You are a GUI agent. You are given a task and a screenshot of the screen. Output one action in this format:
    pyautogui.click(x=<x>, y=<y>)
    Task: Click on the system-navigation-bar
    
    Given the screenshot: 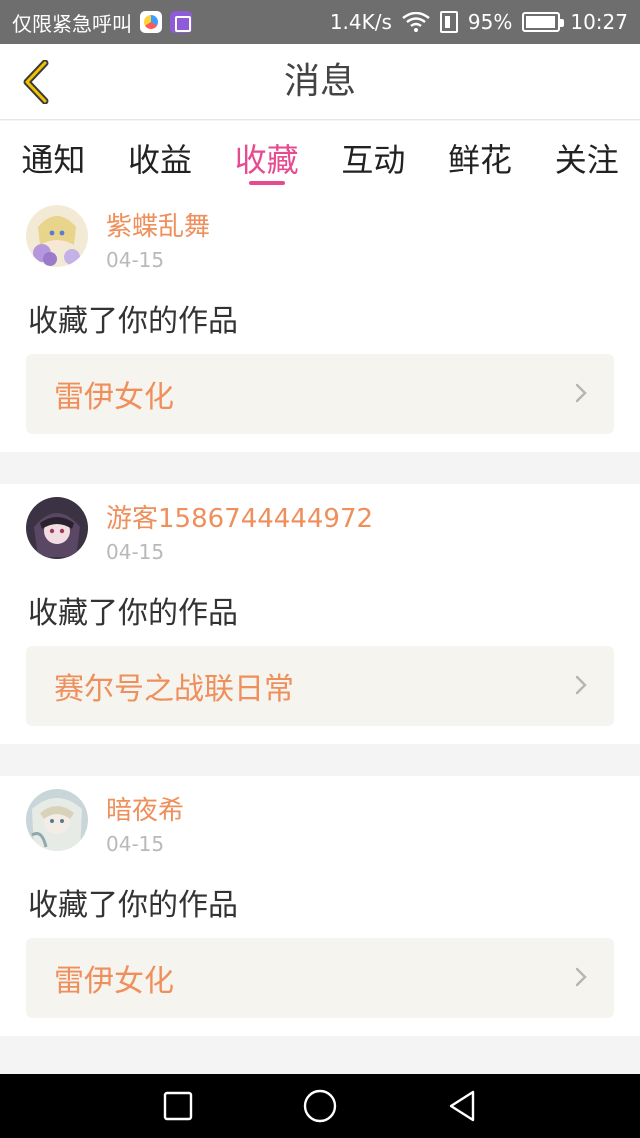 What is the action you would take?
    pyautogui.click(x=320, y=1106)
    